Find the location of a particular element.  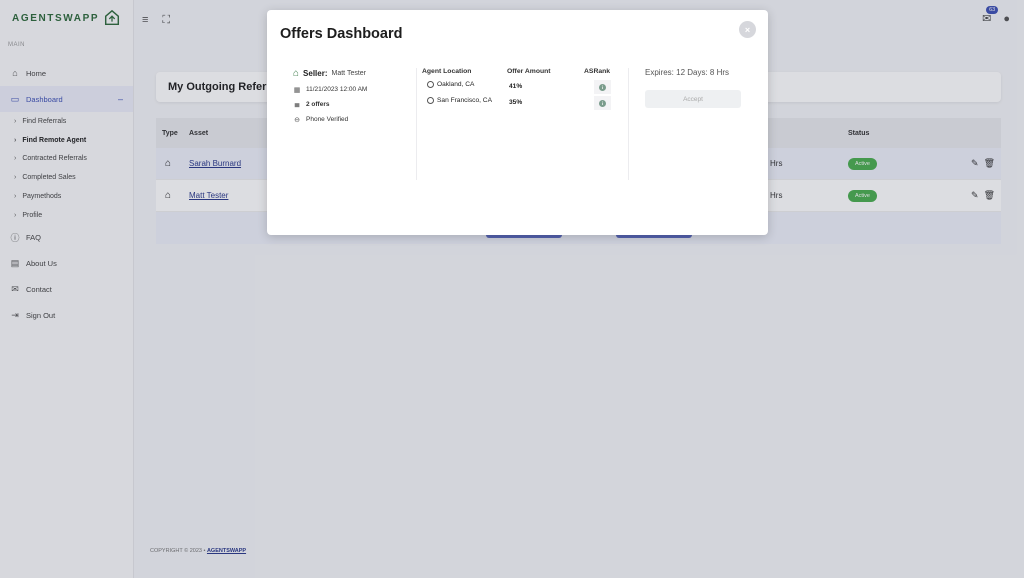

offers-row: ≣ 2 offers is located at coordinates (353, 104).